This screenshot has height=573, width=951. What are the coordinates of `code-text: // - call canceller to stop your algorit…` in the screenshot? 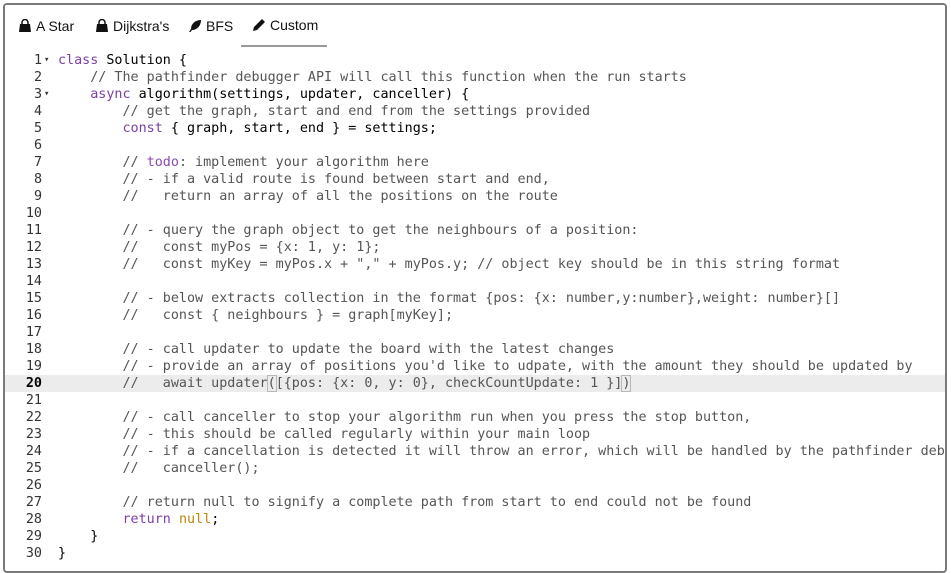 It's located at (437, 417).